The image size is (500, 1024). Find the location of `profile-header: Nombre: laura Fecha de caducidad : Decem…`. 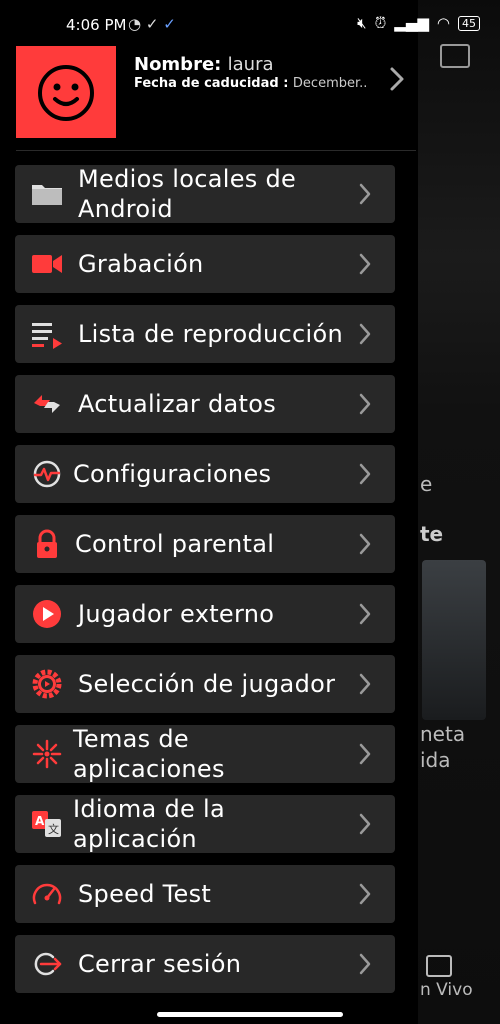

profile-header: Nombre: laura Fecha de caducidad : Decem… is located at coordinates (209, 98).